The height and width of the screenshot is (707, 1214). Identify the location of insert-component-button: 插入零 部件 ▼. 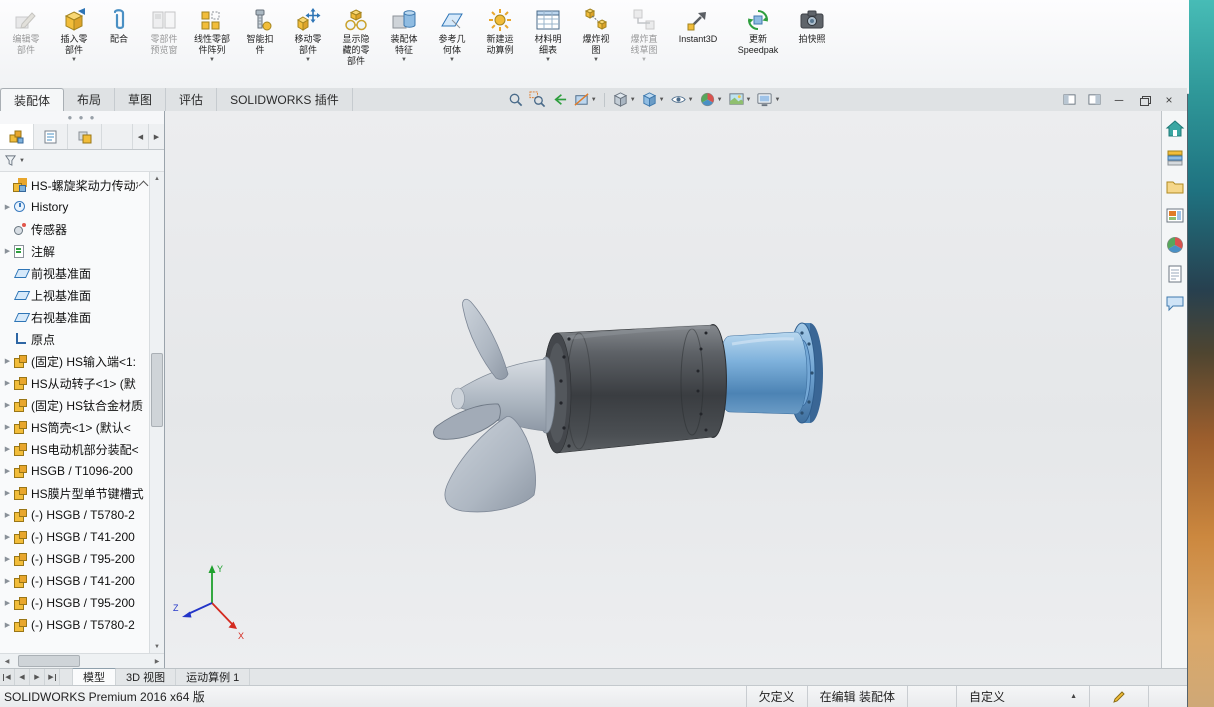
(74, 35).